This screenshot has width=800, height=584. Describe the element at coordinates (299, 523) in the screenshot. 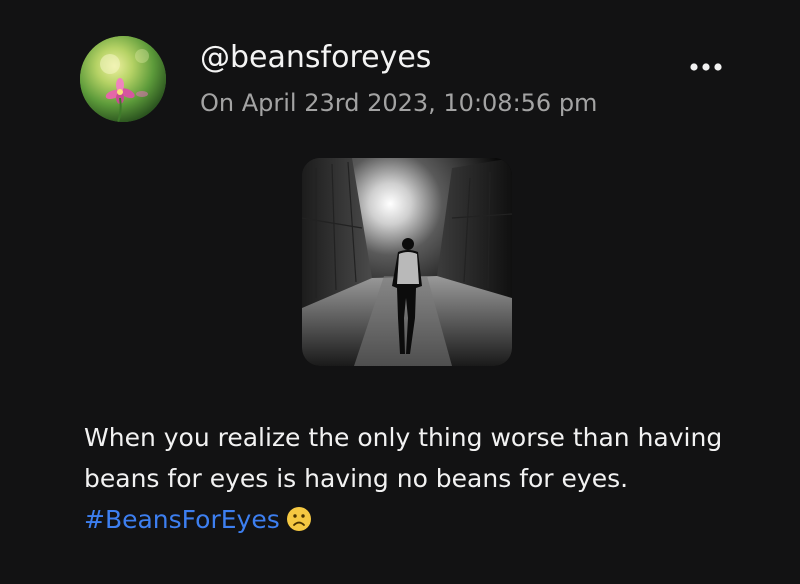

I see `frowning-face-icon` at that location.